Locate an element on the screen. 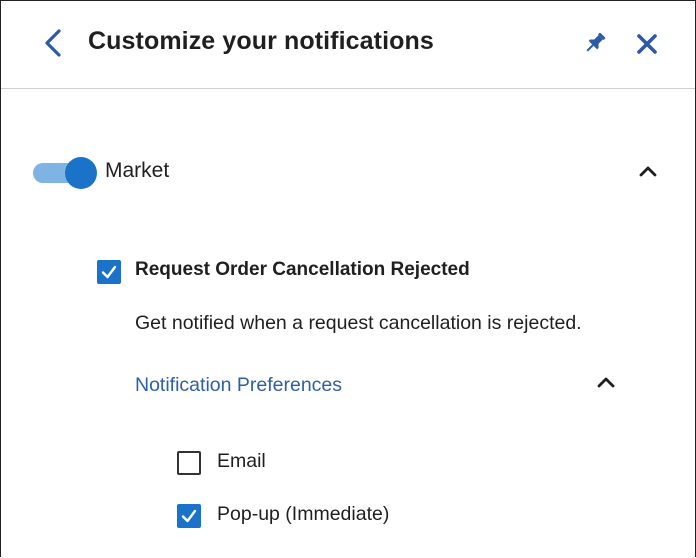  email-option-label: Email is located at coordinates (241, 461).